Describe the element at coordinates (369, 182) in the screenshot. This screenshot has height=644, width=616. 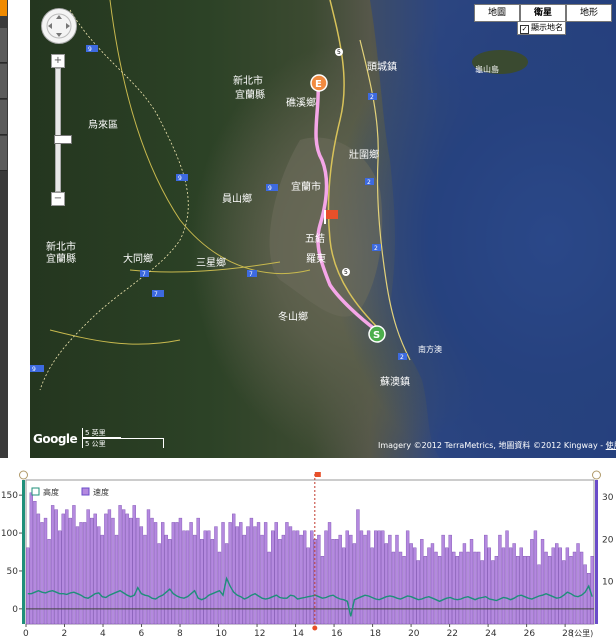
I see `svg-text: 2` at that location.